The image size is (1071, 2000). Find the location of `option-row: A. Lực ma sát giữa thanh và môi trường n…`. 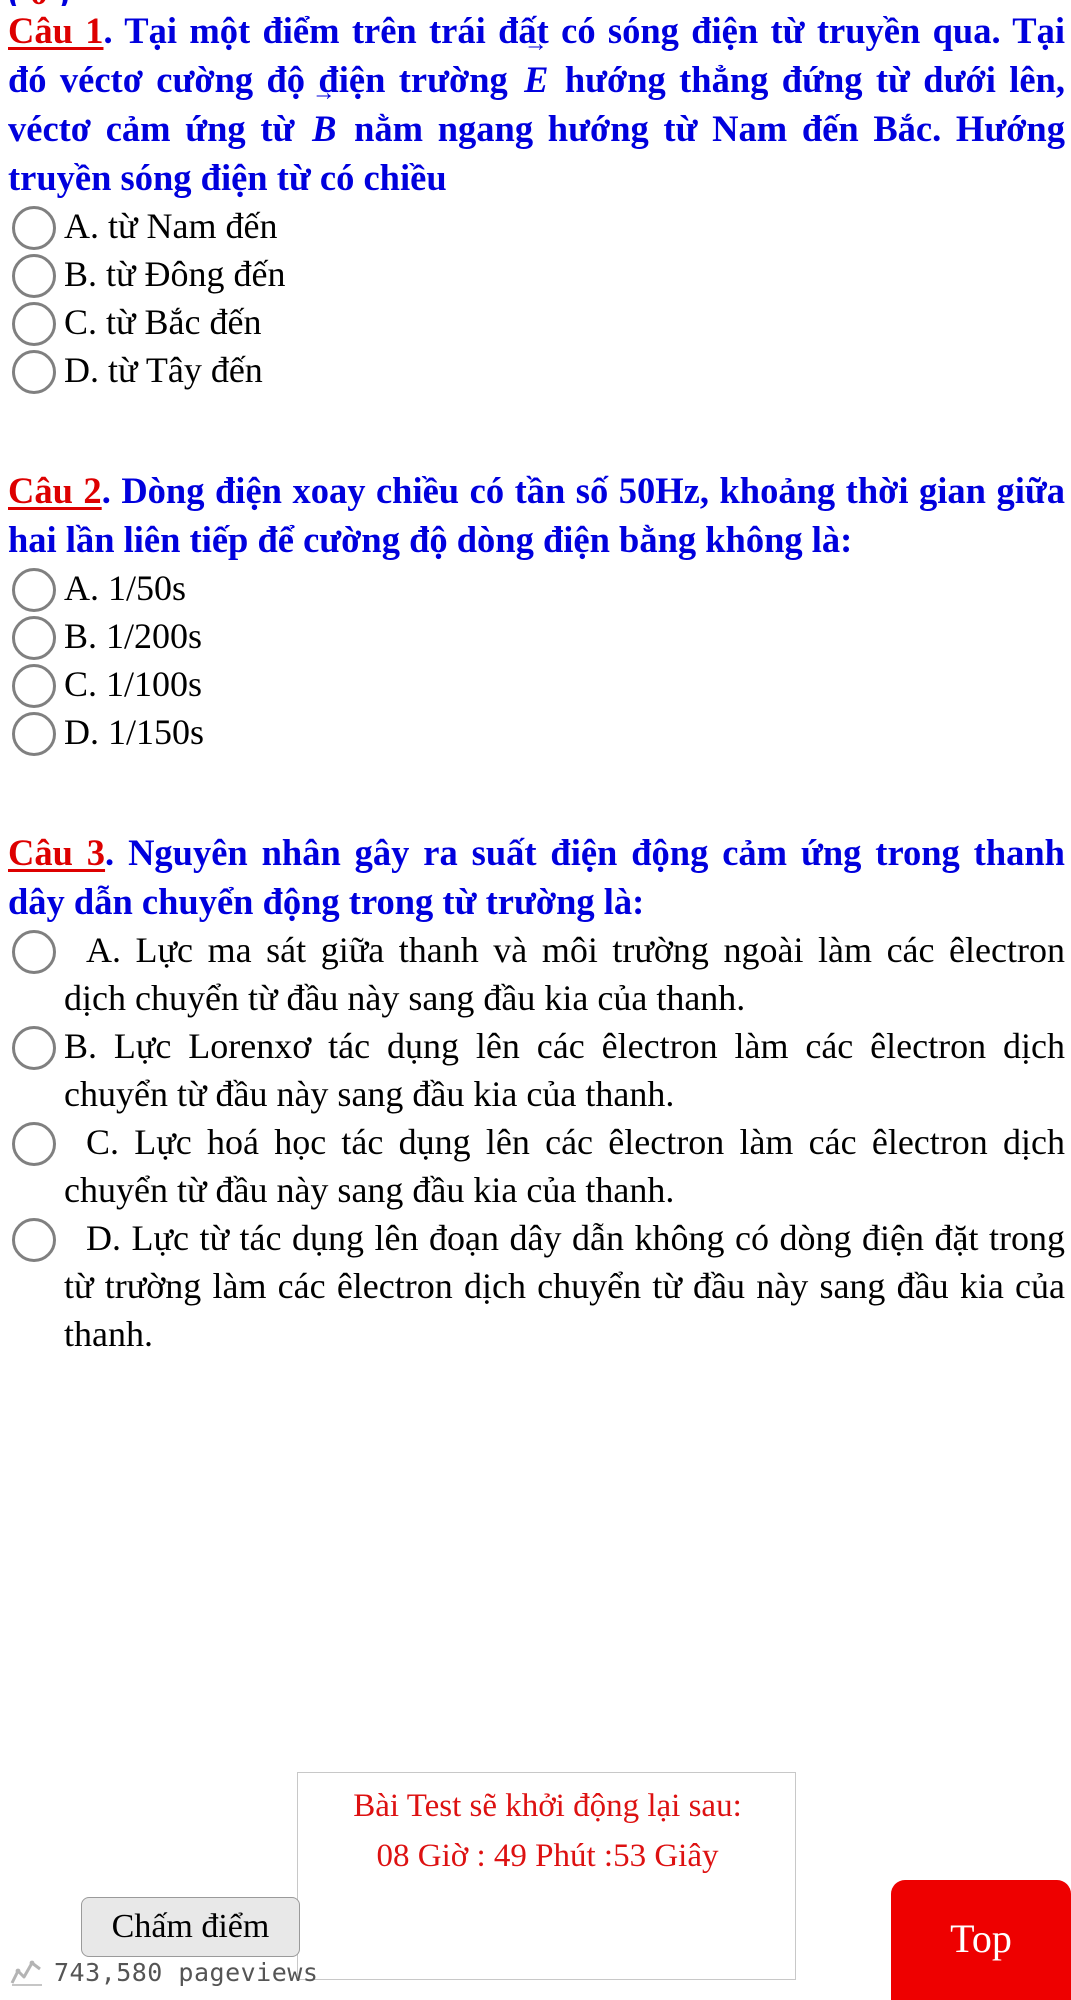

option-row: A. Lực ma sát giữa thanh và môi trường n… is located at coordinates (536, 974).